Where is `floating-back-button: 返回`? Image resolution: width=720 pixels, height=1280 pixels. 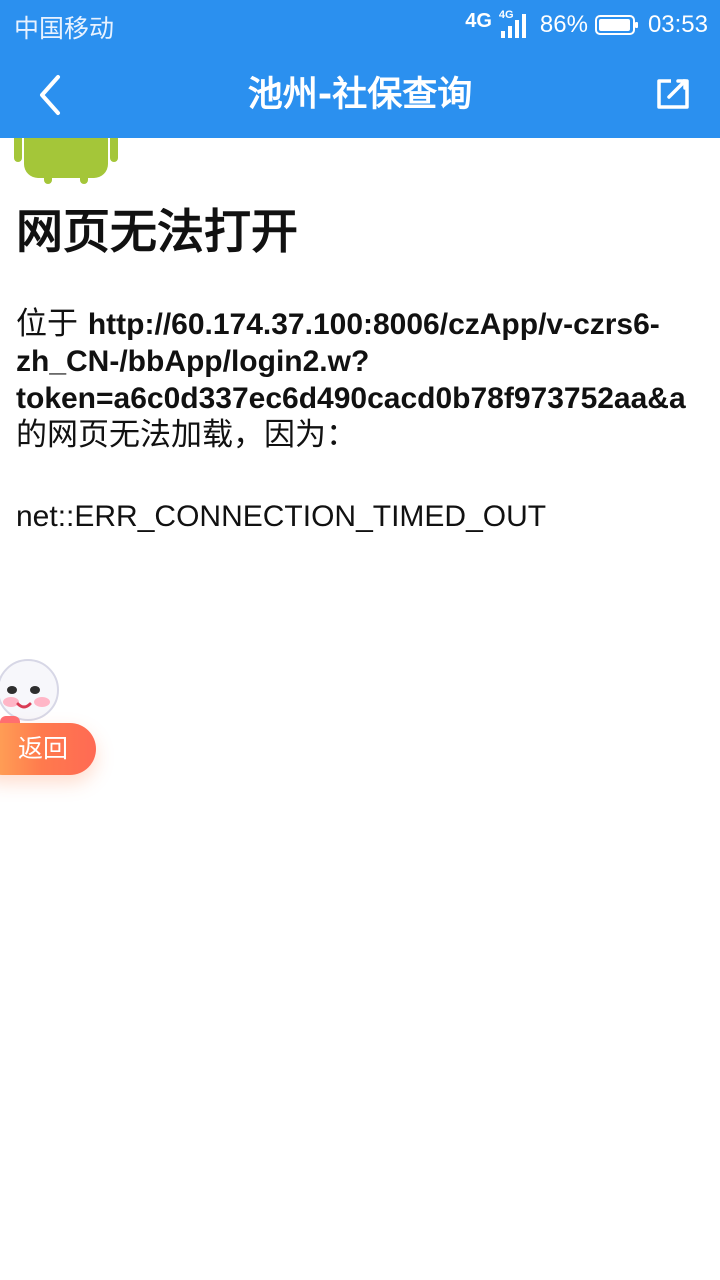 floating-back-button: 返回 is located at coordinates (48, 749).